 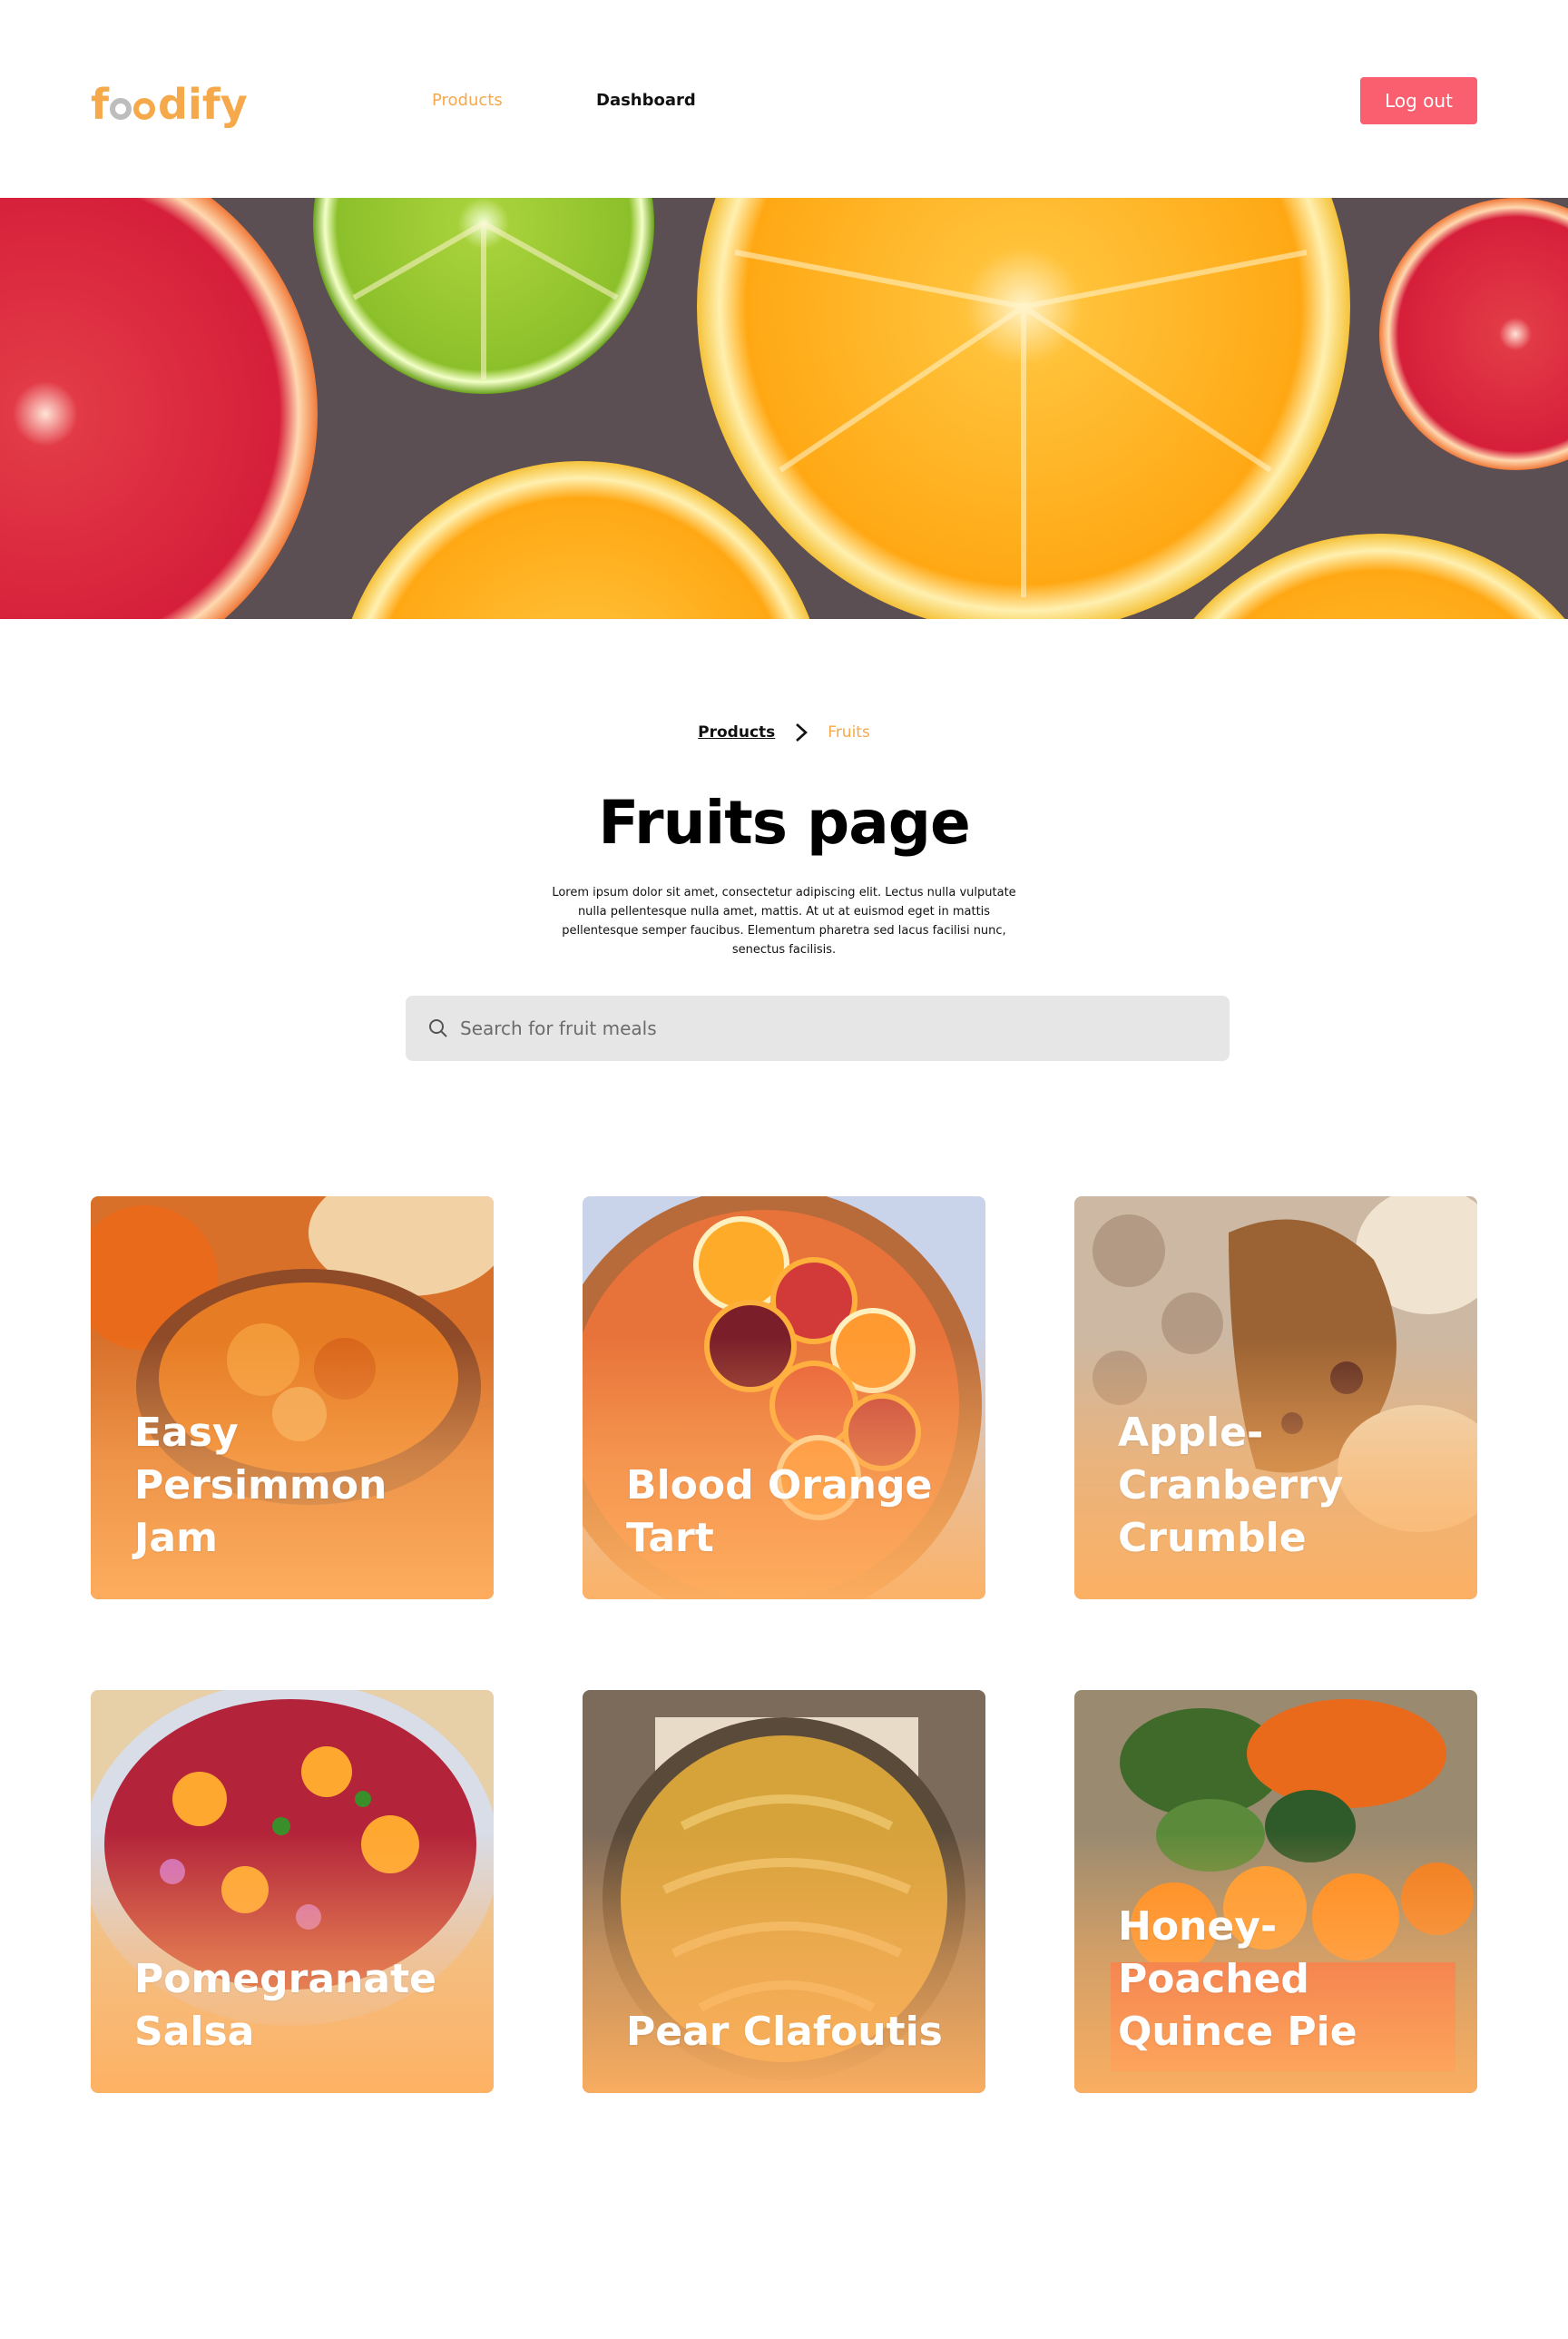 I want to click on recipe-card-title: Easy Persimmon Jam, so click(x=260, y=1485).